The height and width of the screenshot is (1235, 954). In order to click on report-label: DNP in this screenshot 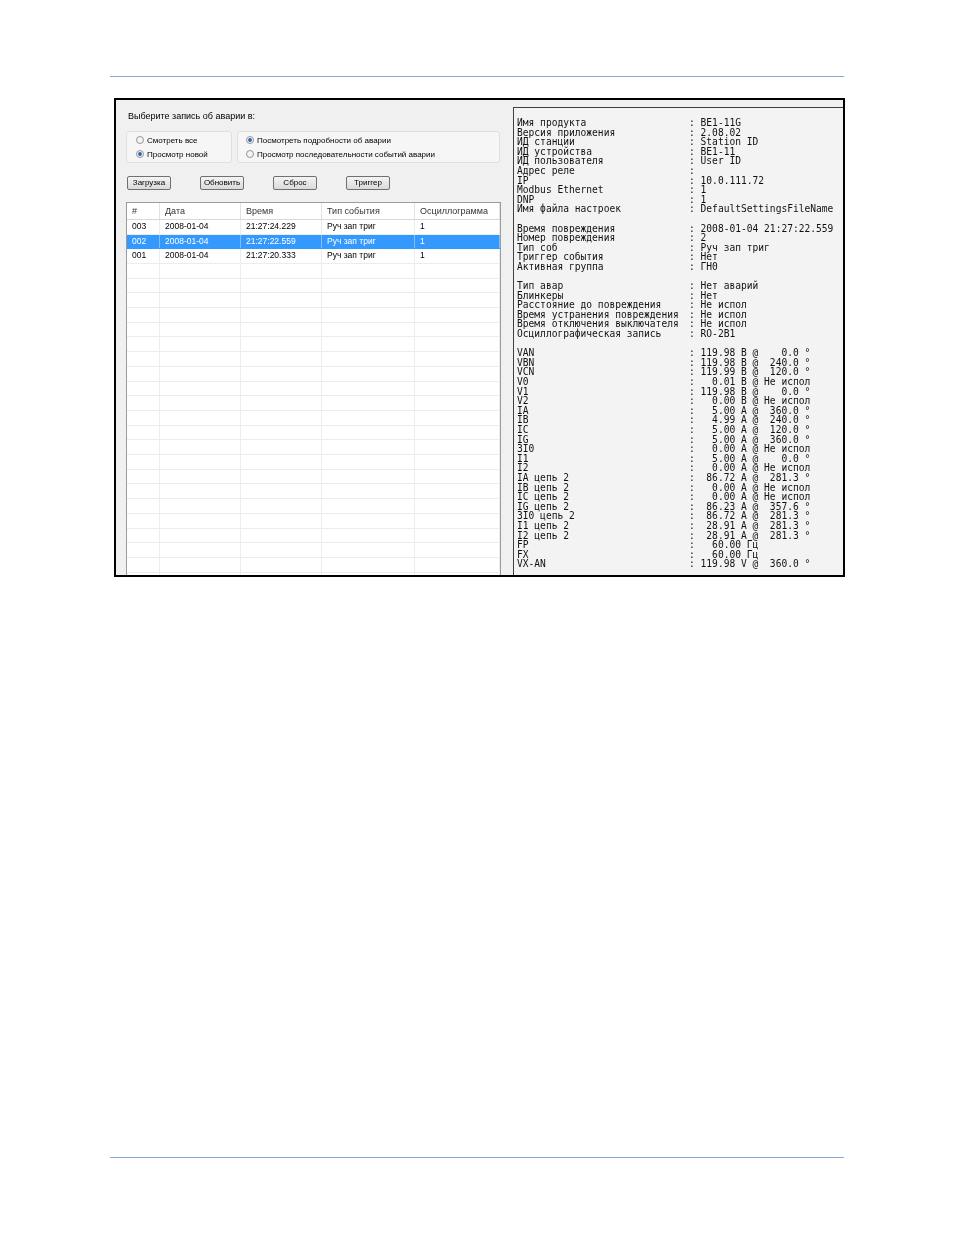, I will do `click(526, 199)`.